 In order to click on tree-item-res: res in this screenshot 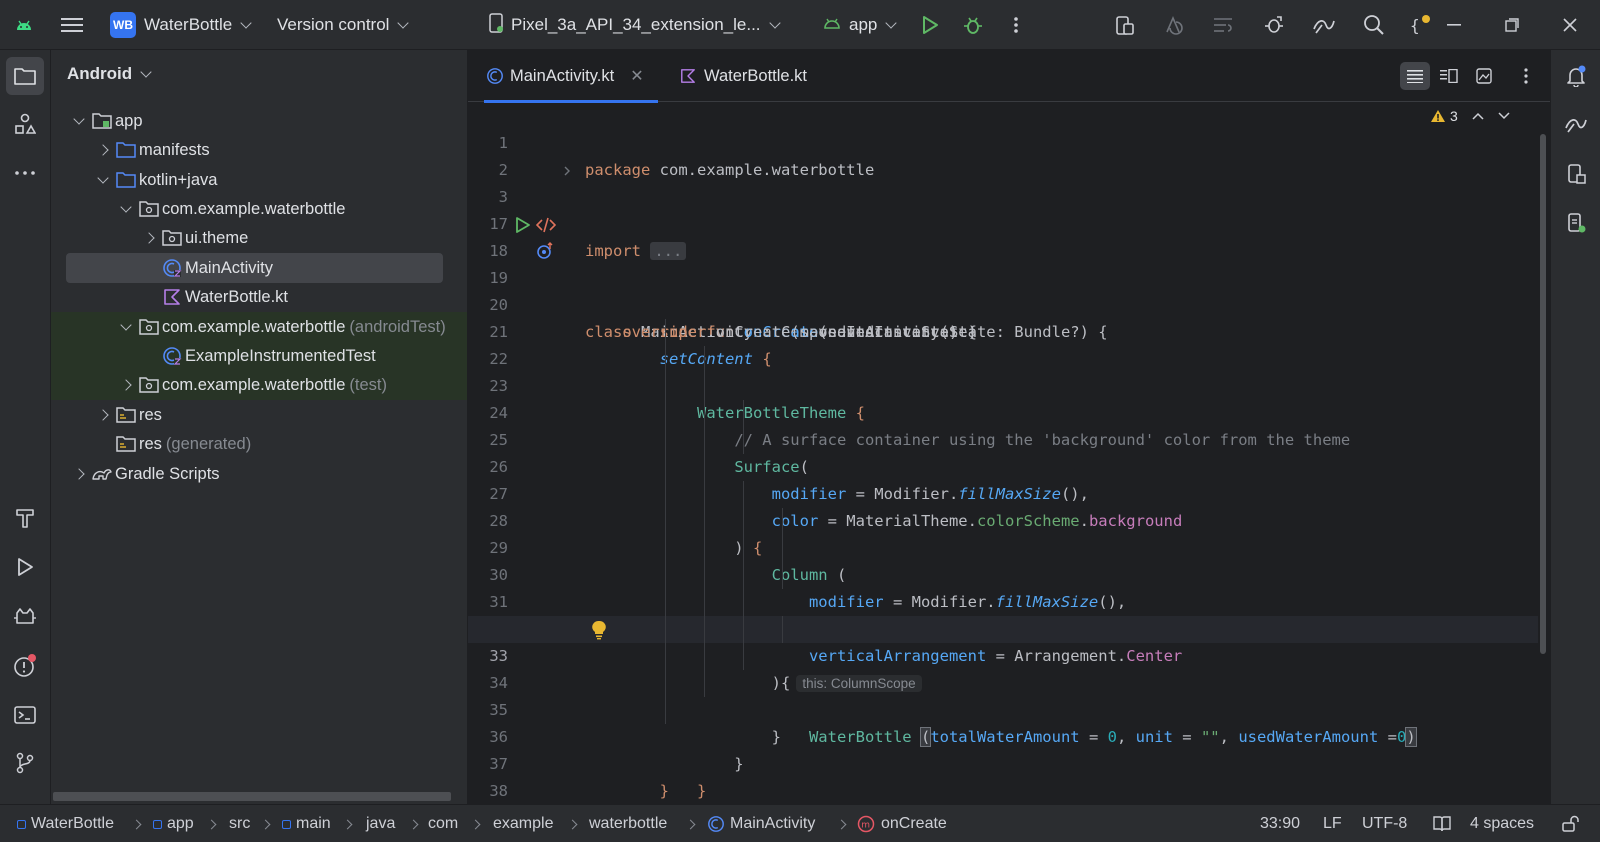, I will do `click(126, 415)`.